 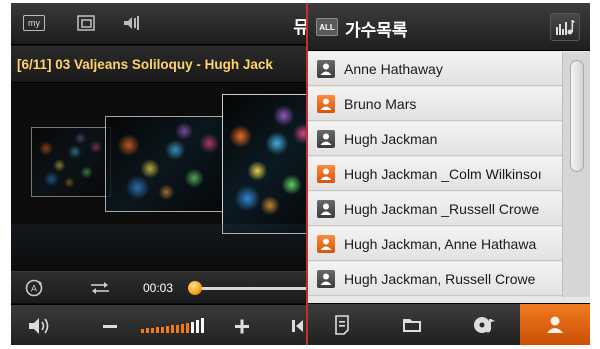 I want to click on my-label: my, so click(x=34, y=23).